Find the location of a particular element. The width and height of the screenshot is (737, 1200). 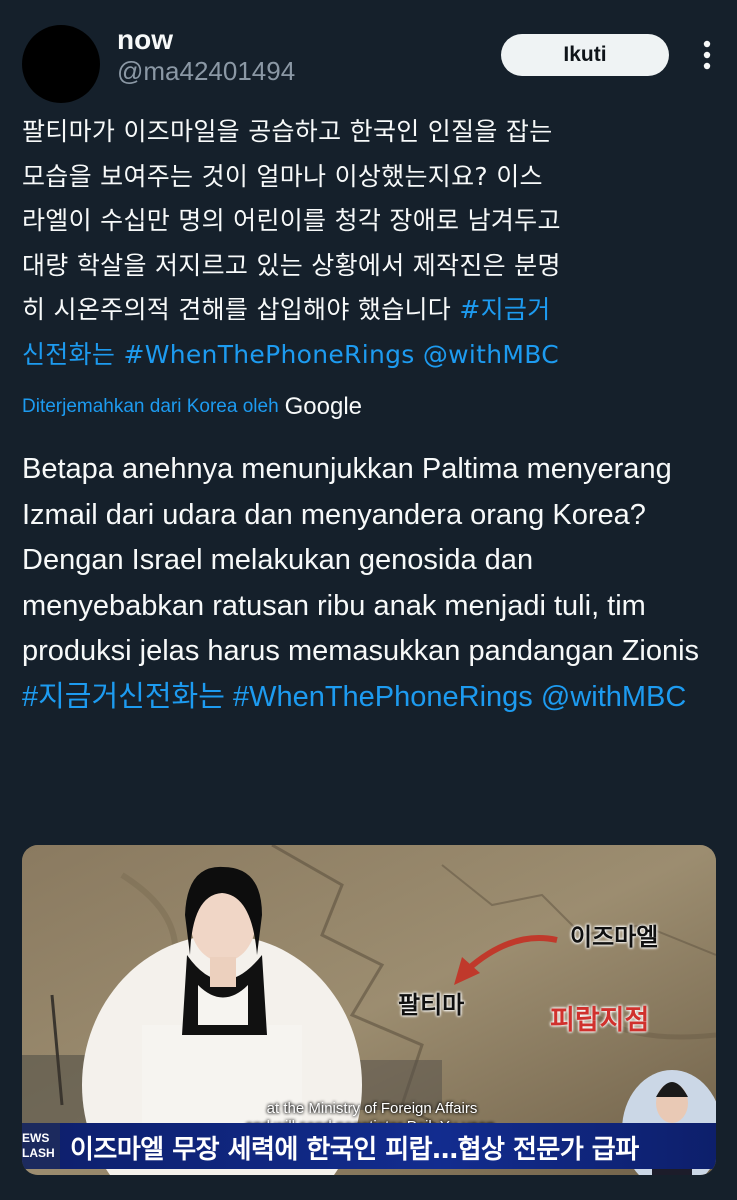

hashtag-link: #지금거 is located at coordinates (504, 309).